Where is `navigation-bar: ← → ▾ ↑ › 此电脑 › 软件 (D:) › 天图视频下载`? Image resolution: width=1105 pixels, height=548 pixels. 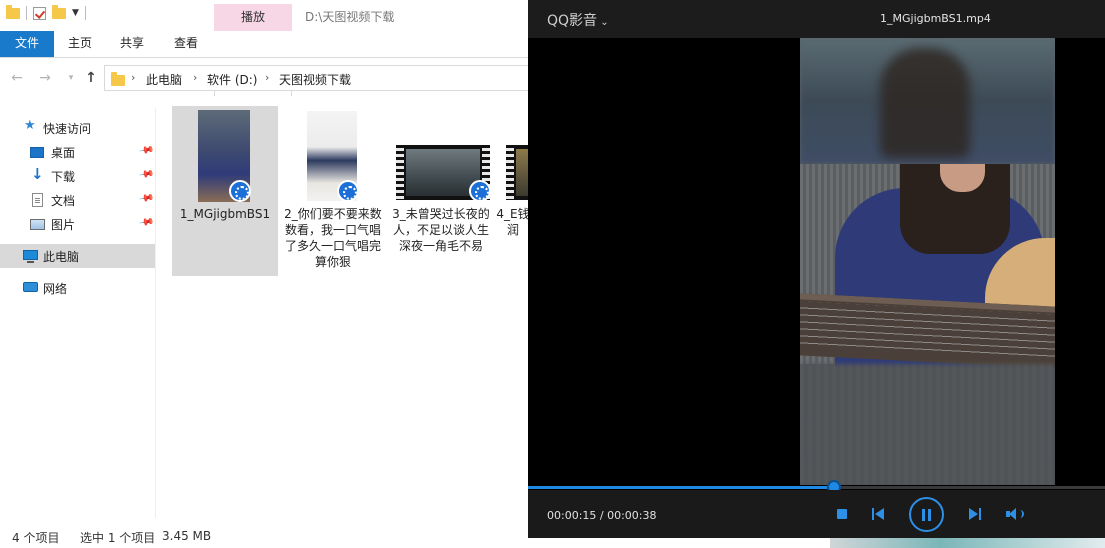 navigation-bar: ← → ▾ ↑ › 此电脑 › 软件 (D:) › 天图视频下载 is located at coordinates (267, 78).